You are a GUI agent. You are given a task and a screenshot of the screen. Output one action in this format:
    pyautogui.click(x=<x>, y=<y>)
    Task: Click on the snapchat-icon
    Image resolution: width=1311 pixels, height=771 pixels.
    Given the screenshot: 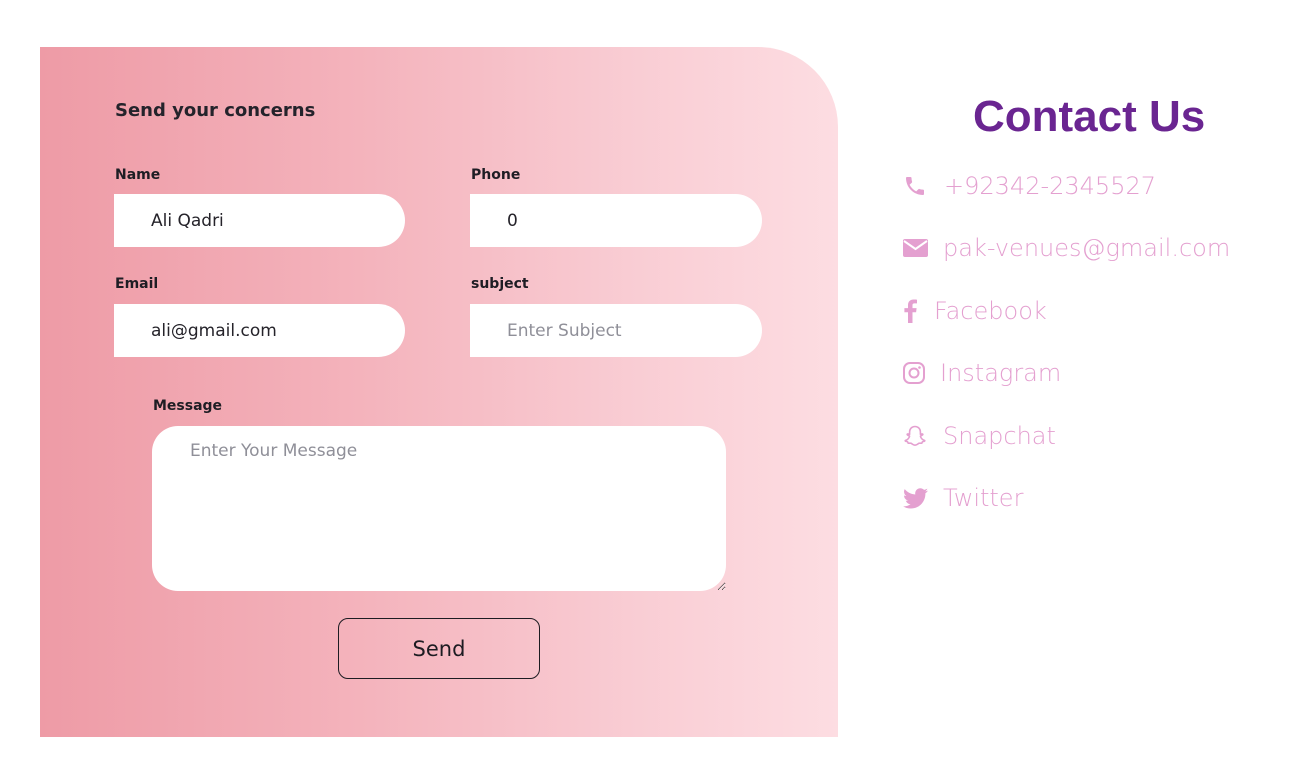 What is the action you would take?
    pyautogui.click(x=915, y=436)
    